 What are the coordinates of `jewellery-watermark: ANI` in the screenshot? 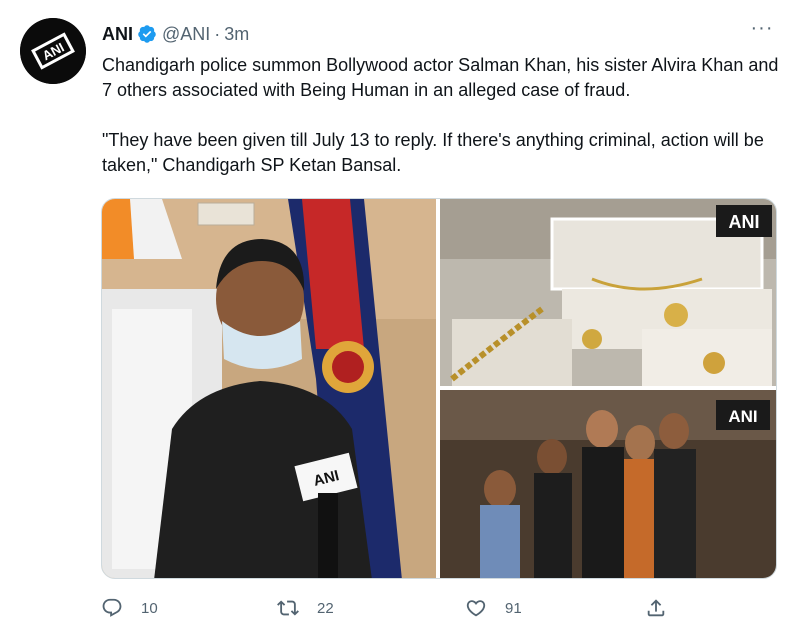 It's located at (744, 222).